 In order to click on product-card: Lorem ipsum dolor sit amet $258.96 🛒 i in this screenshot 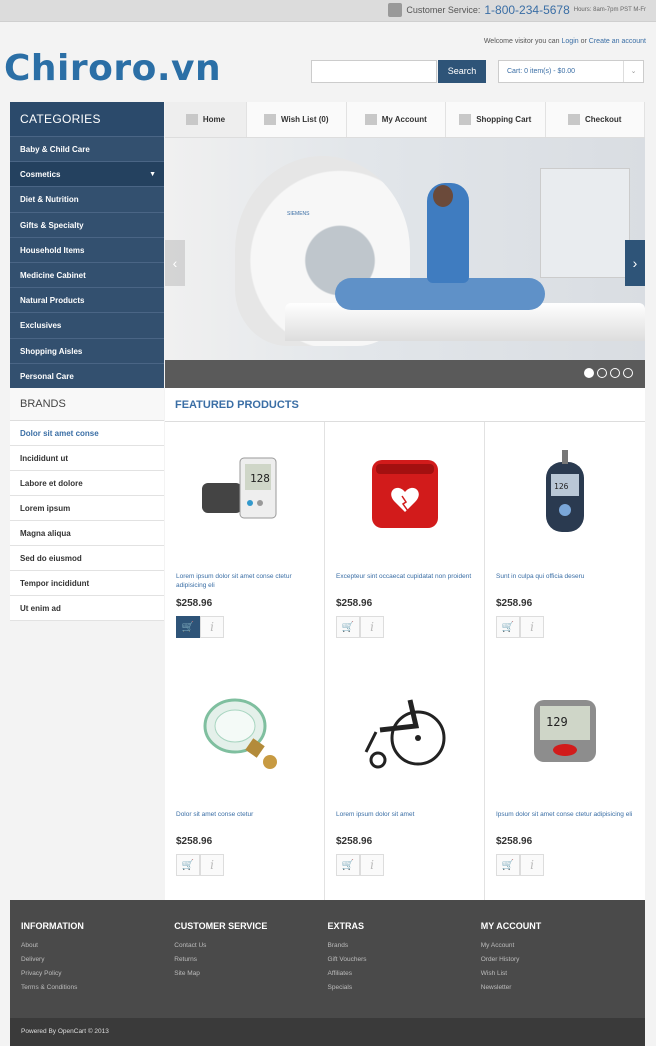, I will do `click(405, 780)`.